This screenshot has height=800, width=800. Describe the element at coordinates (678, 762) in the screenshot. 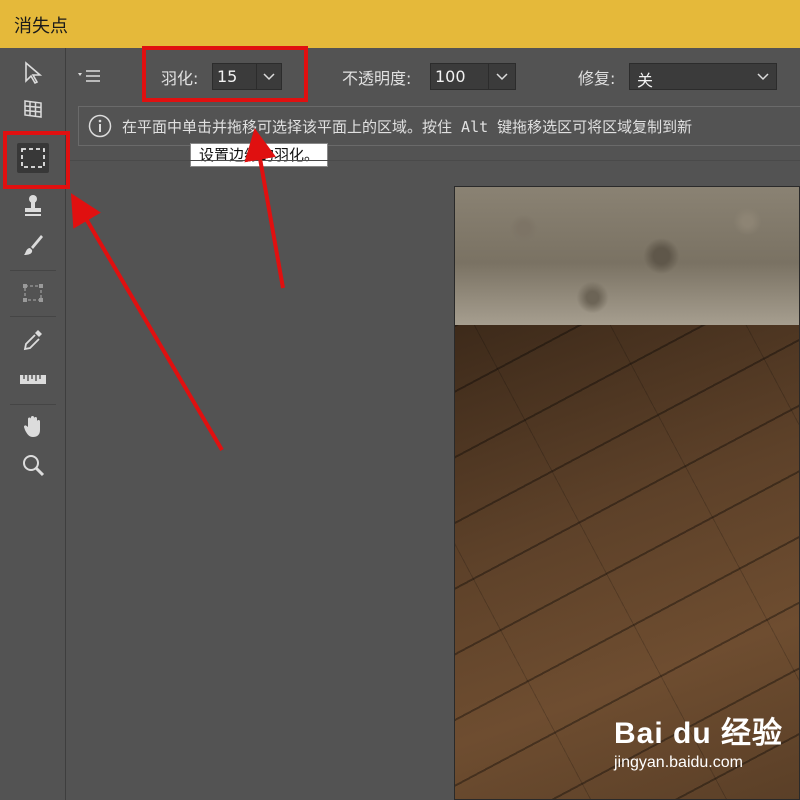

I see `watermark-url: jingyan.baidu.com` at that location.